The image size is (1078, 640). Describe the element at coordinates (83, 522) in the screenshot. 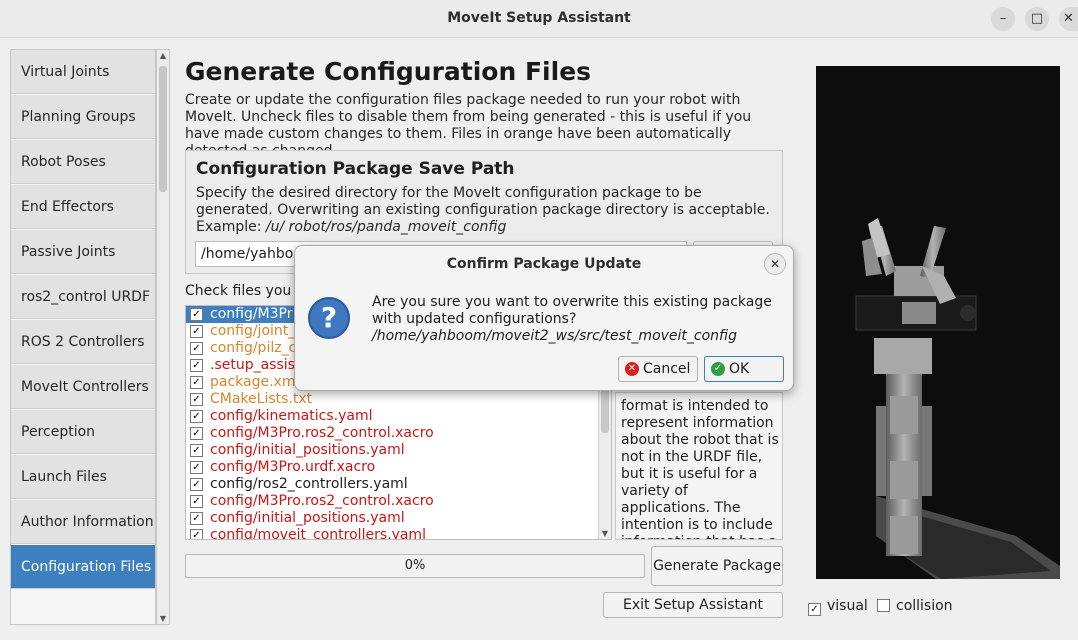

I see `sidebar-item-author-information: Author Information` at that location.